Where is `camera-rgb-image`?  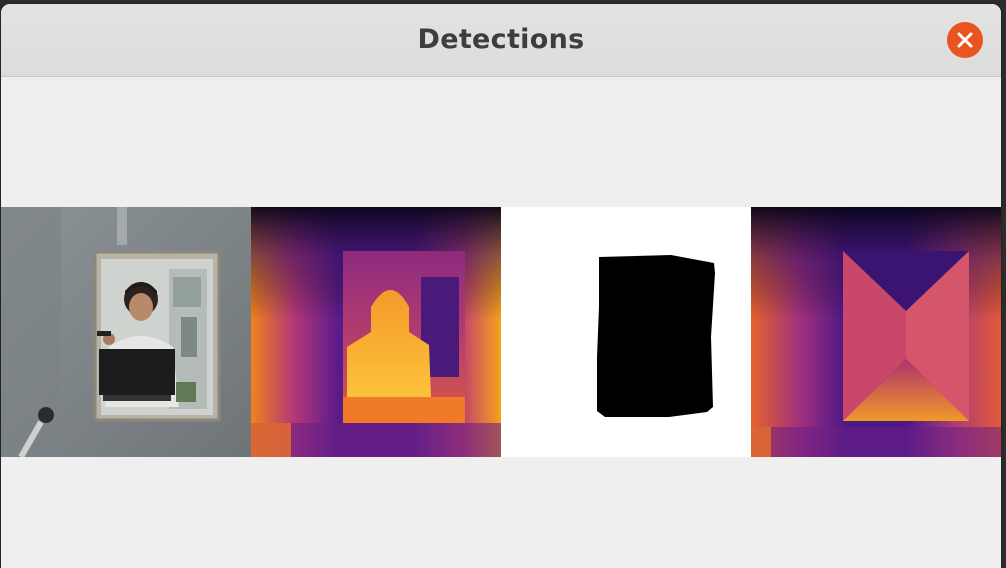
camera-rgb-image is located at coordinates (126, 332).